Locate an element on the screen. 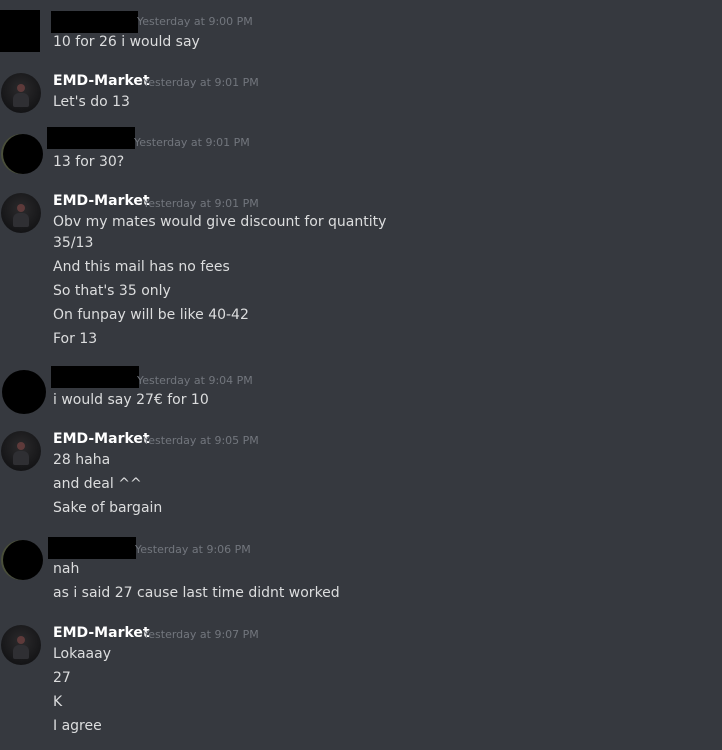 The image size is (722, 750). message-timestamp: Yesterday at 9:05 PM is located at coordinates (201, 440).